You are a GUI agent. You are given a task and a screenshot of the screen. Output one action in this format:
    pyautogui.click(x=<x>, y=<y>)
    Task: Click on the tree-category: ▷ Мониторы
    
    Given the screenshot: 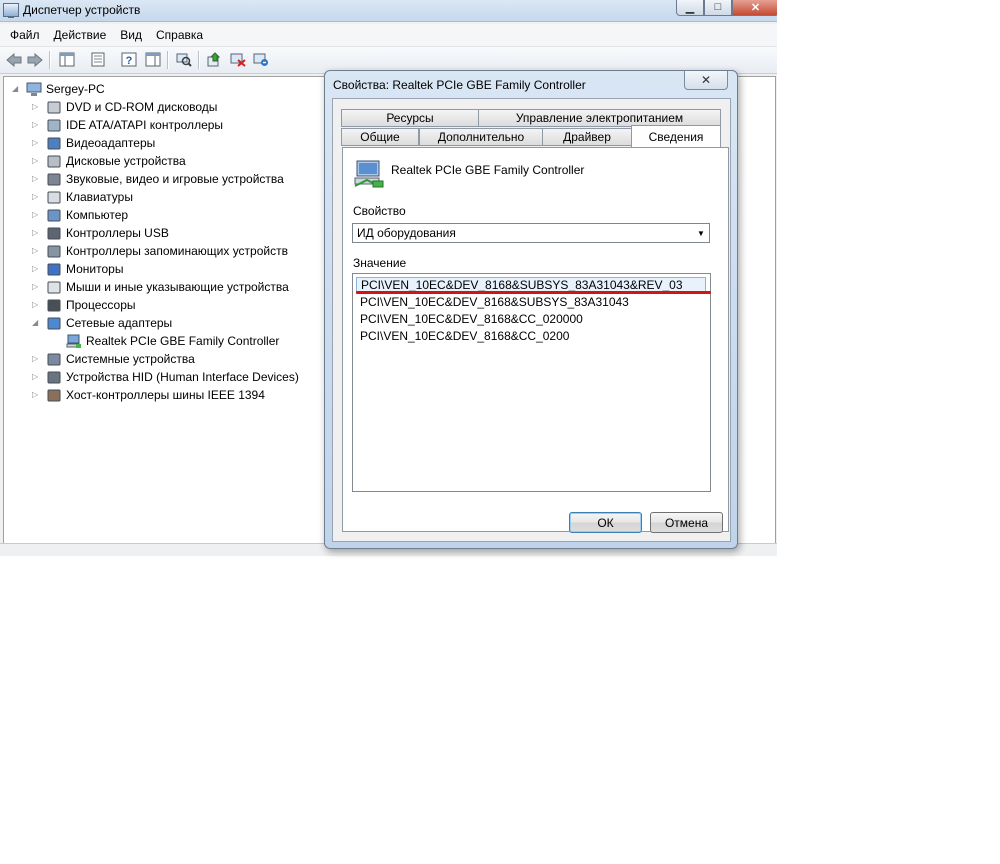 What is the action you would take?
    pyautogui.click(x=77, y=269)
    